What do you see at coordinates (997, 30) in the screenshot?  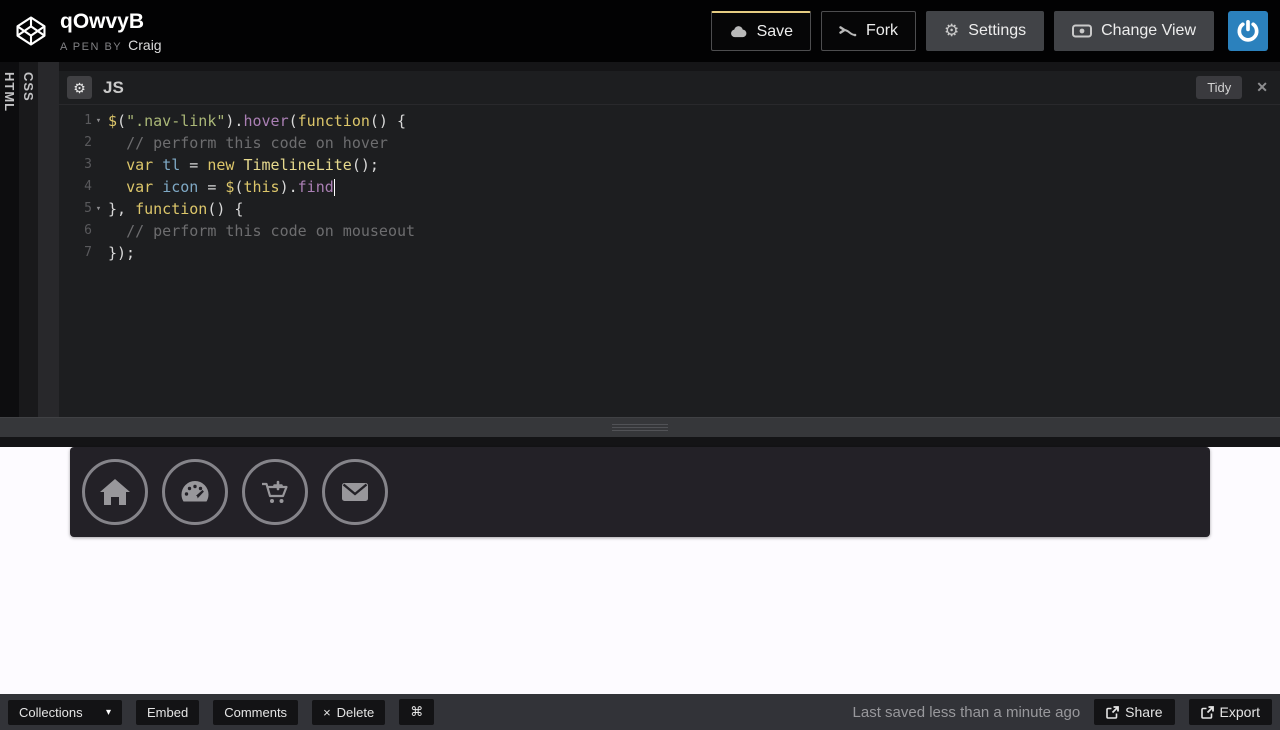 I see `settings-button-label: Settings` at bounding box center [997, 30].